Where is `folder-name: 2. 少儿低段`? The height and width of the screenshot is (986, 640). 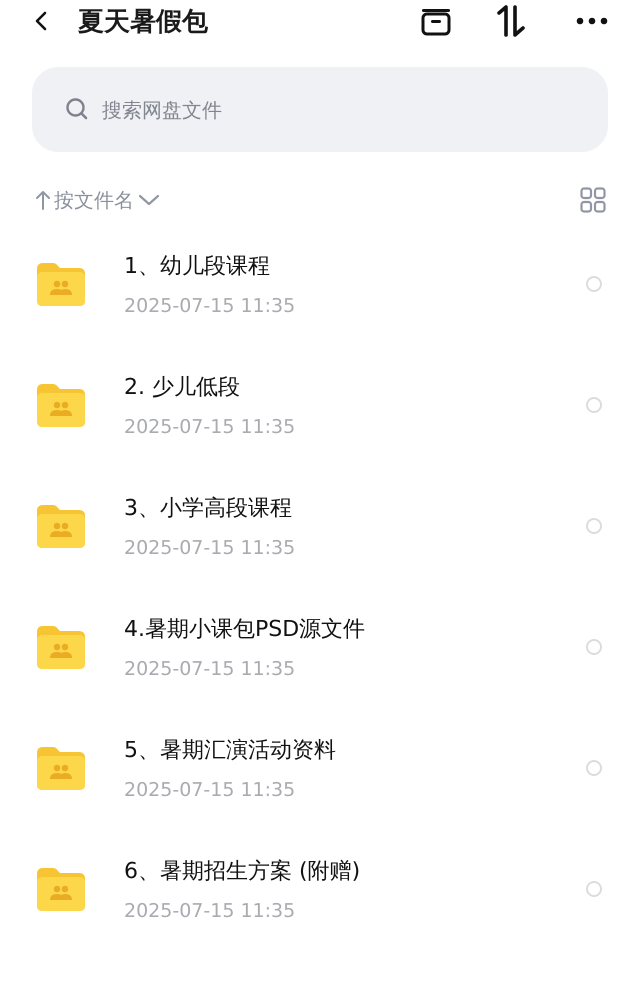 folder-name: 2. 少儿低段 is located at coordinates (355, 387).